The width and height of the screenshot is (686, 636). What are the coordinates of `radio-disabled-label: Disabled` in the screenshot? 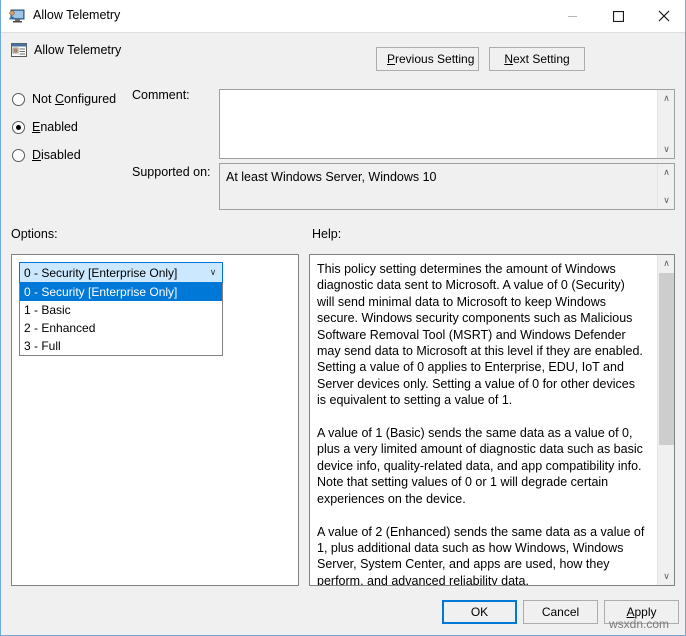 It's located at (56, 155).